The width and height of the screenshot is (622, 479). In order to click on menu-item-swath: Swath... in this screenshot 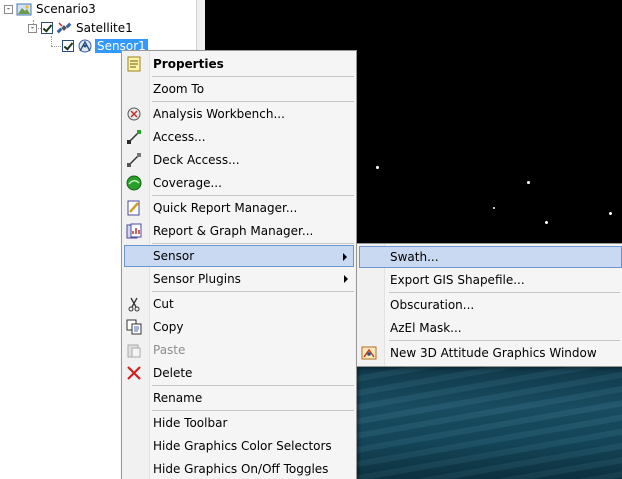, I will do `click(490, 257)`.